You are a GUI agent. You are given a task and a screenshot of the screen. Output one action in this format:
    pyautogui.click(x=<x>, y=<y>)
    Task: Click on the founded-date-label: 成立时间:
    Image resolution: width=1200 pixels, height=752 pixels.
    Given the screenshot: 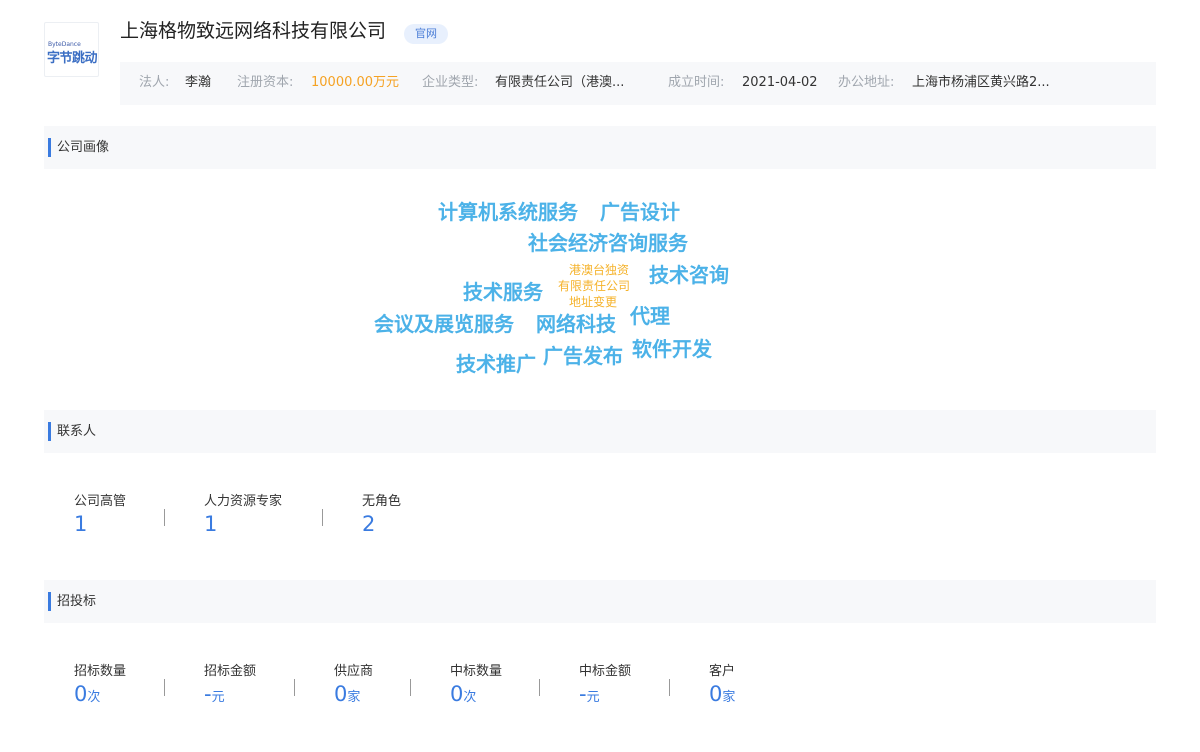 What is the action you would take?
    pyautogui.click(x=696, y=82)
    